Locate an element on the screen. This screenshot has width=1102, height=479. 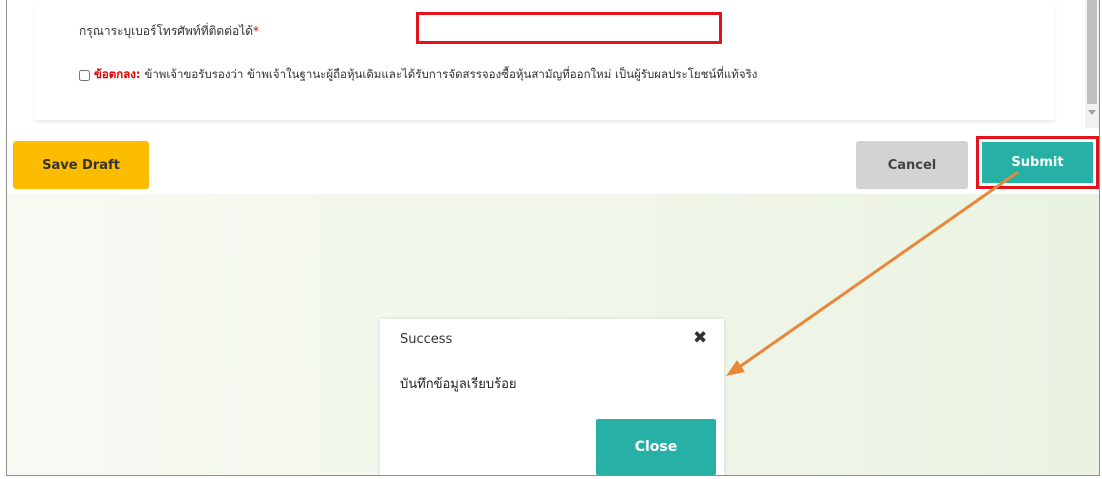
submit-button: Submit is located at coordinates (1037, 162).